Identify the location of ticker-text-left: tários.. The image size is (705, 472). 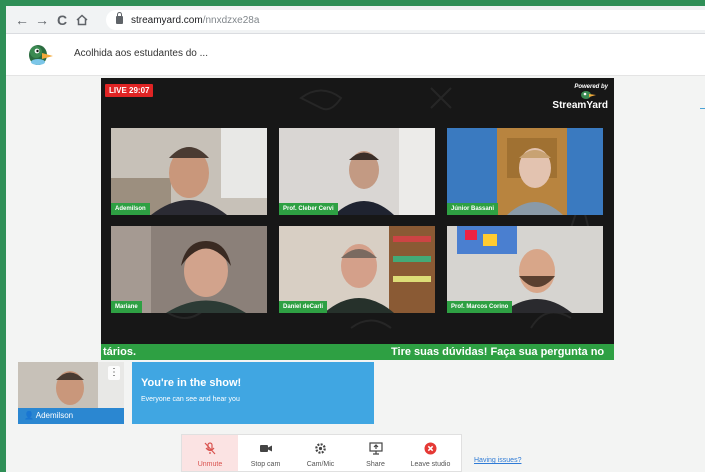
(120, 352).